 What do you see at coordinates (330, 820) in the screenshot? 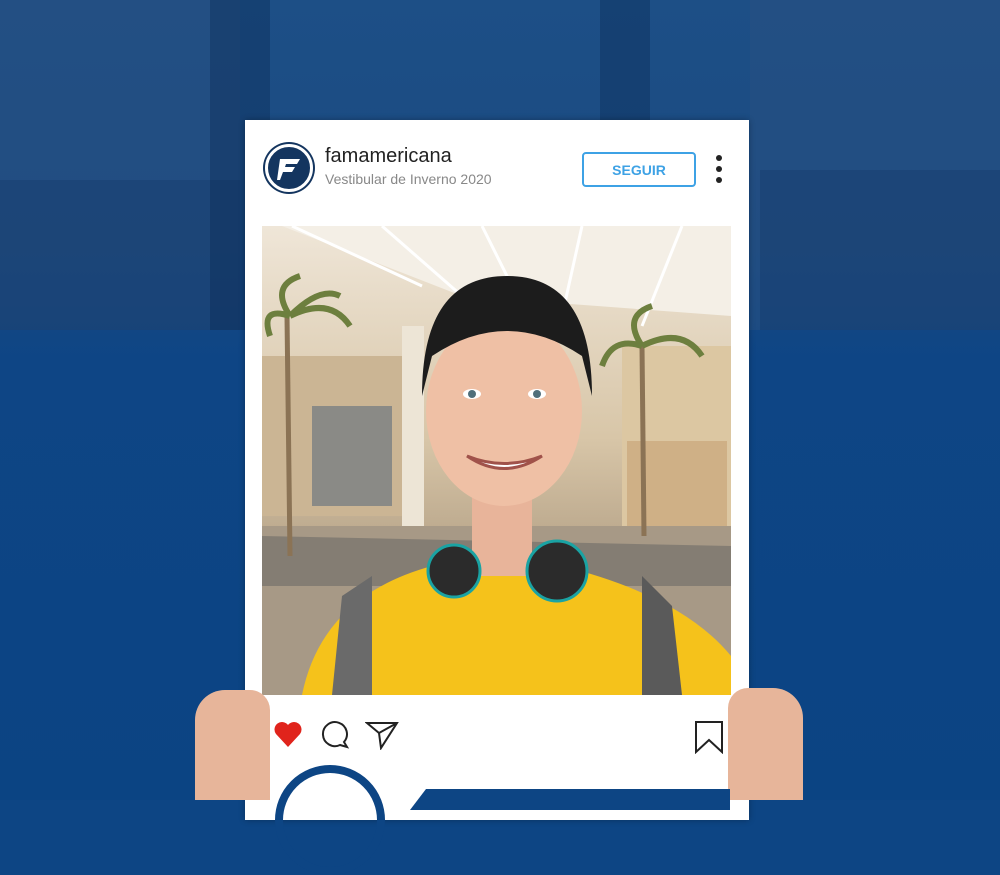
I see `brand-logo-mark` at bounding box center [330, 820].